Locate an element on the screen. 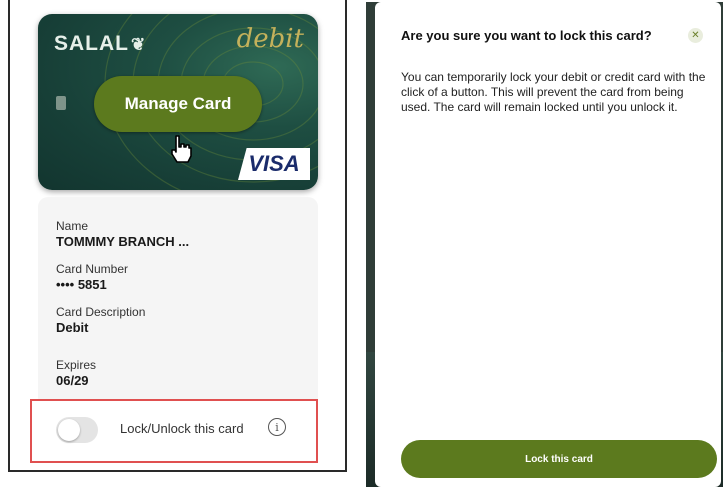  lock-card-label: Lock/Unlock this card is located at coordinates (182, 428).